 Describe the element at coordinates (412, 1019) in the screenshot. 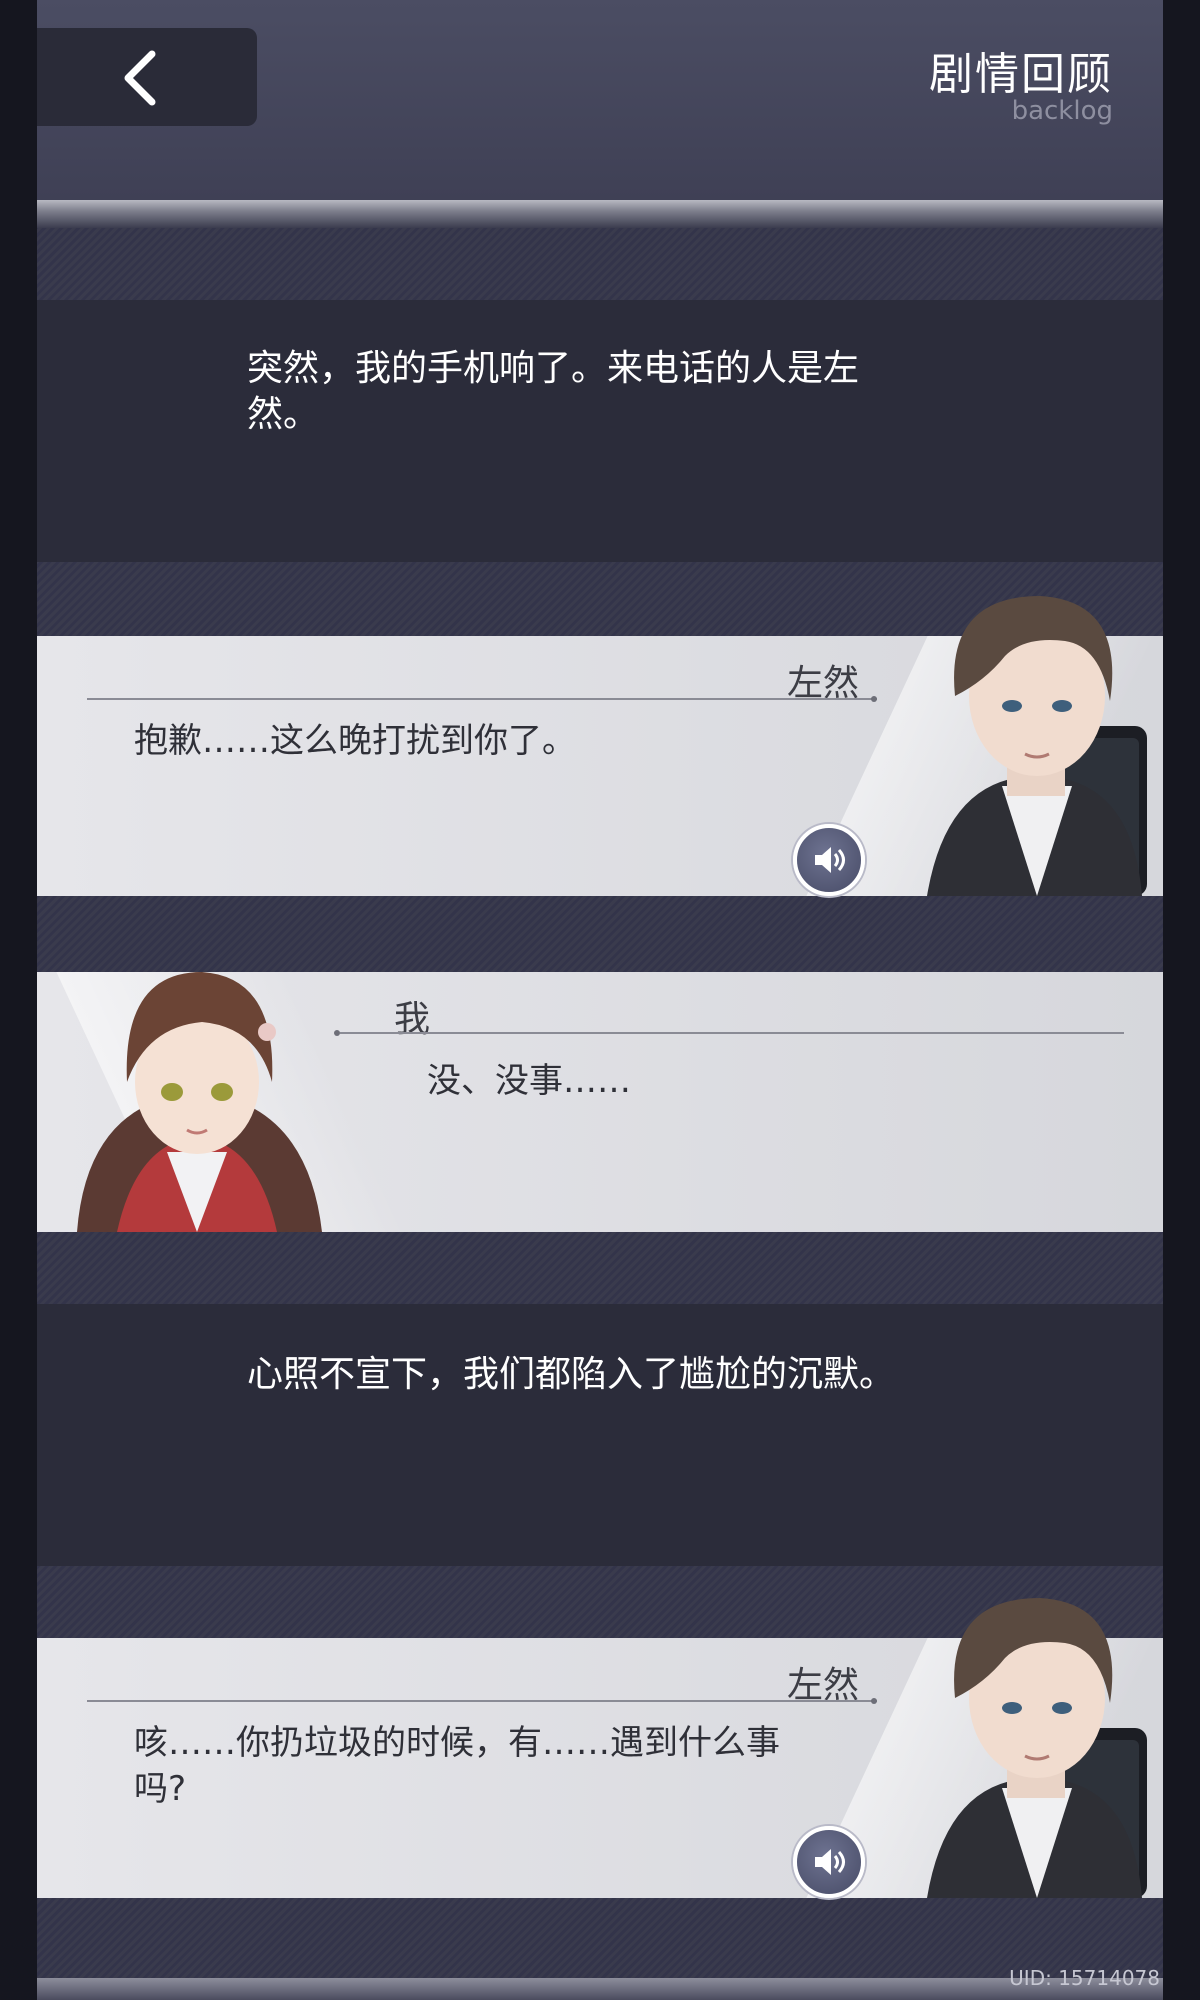

I see `speaker-name: 我` at that location.